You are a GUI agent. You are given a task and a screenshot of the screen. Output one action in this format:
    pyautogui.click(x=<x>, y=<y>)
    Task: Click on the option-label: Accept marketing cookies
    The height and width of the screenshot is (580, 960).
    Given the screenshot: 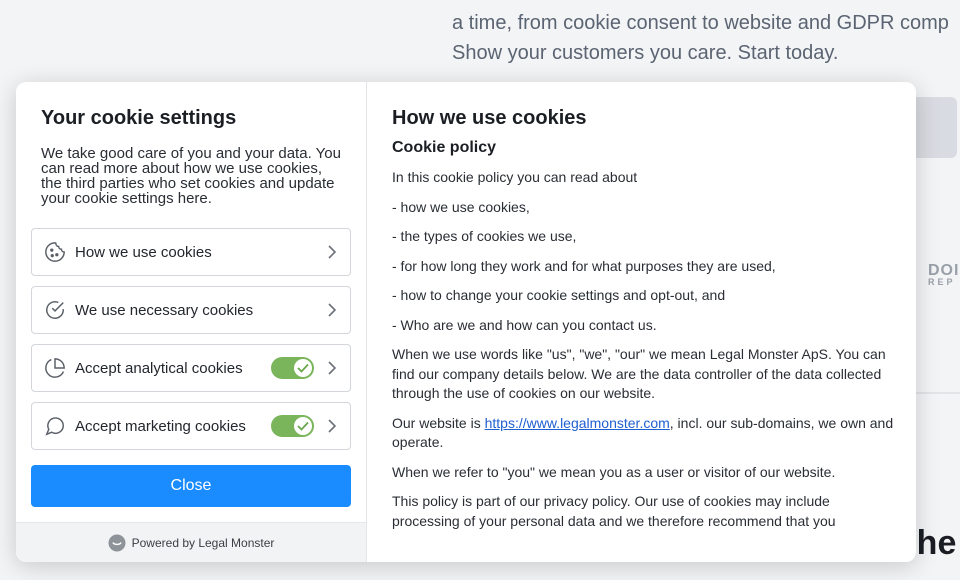 What is the action you would take?
    pyautogui.click(x=160, y=426)
    